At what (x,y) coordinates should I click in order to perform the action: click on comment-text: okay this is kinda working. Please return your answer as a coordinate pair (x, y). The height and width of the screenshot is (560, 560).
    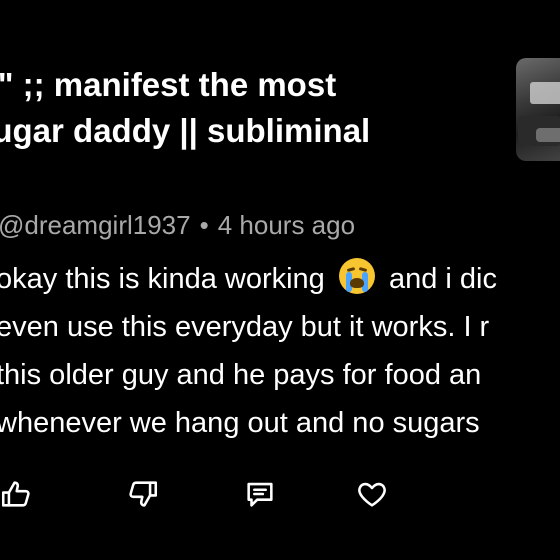
    Looking at the image, I should click on (162, 279).